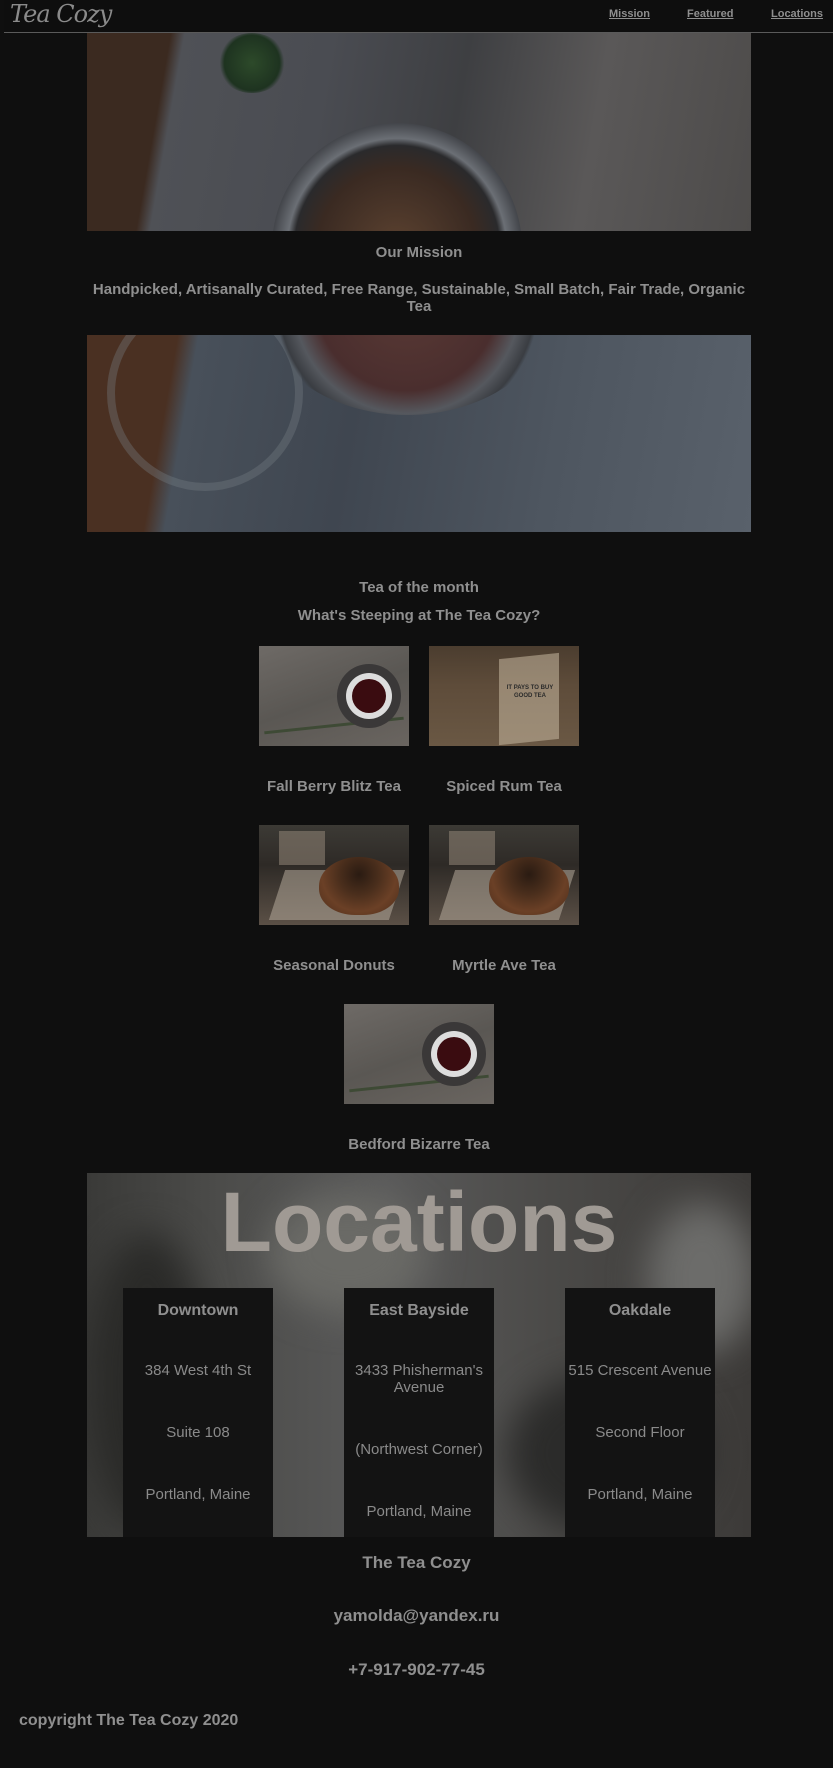  I want to click on location-name: East Bayside, so click(419, 1310).